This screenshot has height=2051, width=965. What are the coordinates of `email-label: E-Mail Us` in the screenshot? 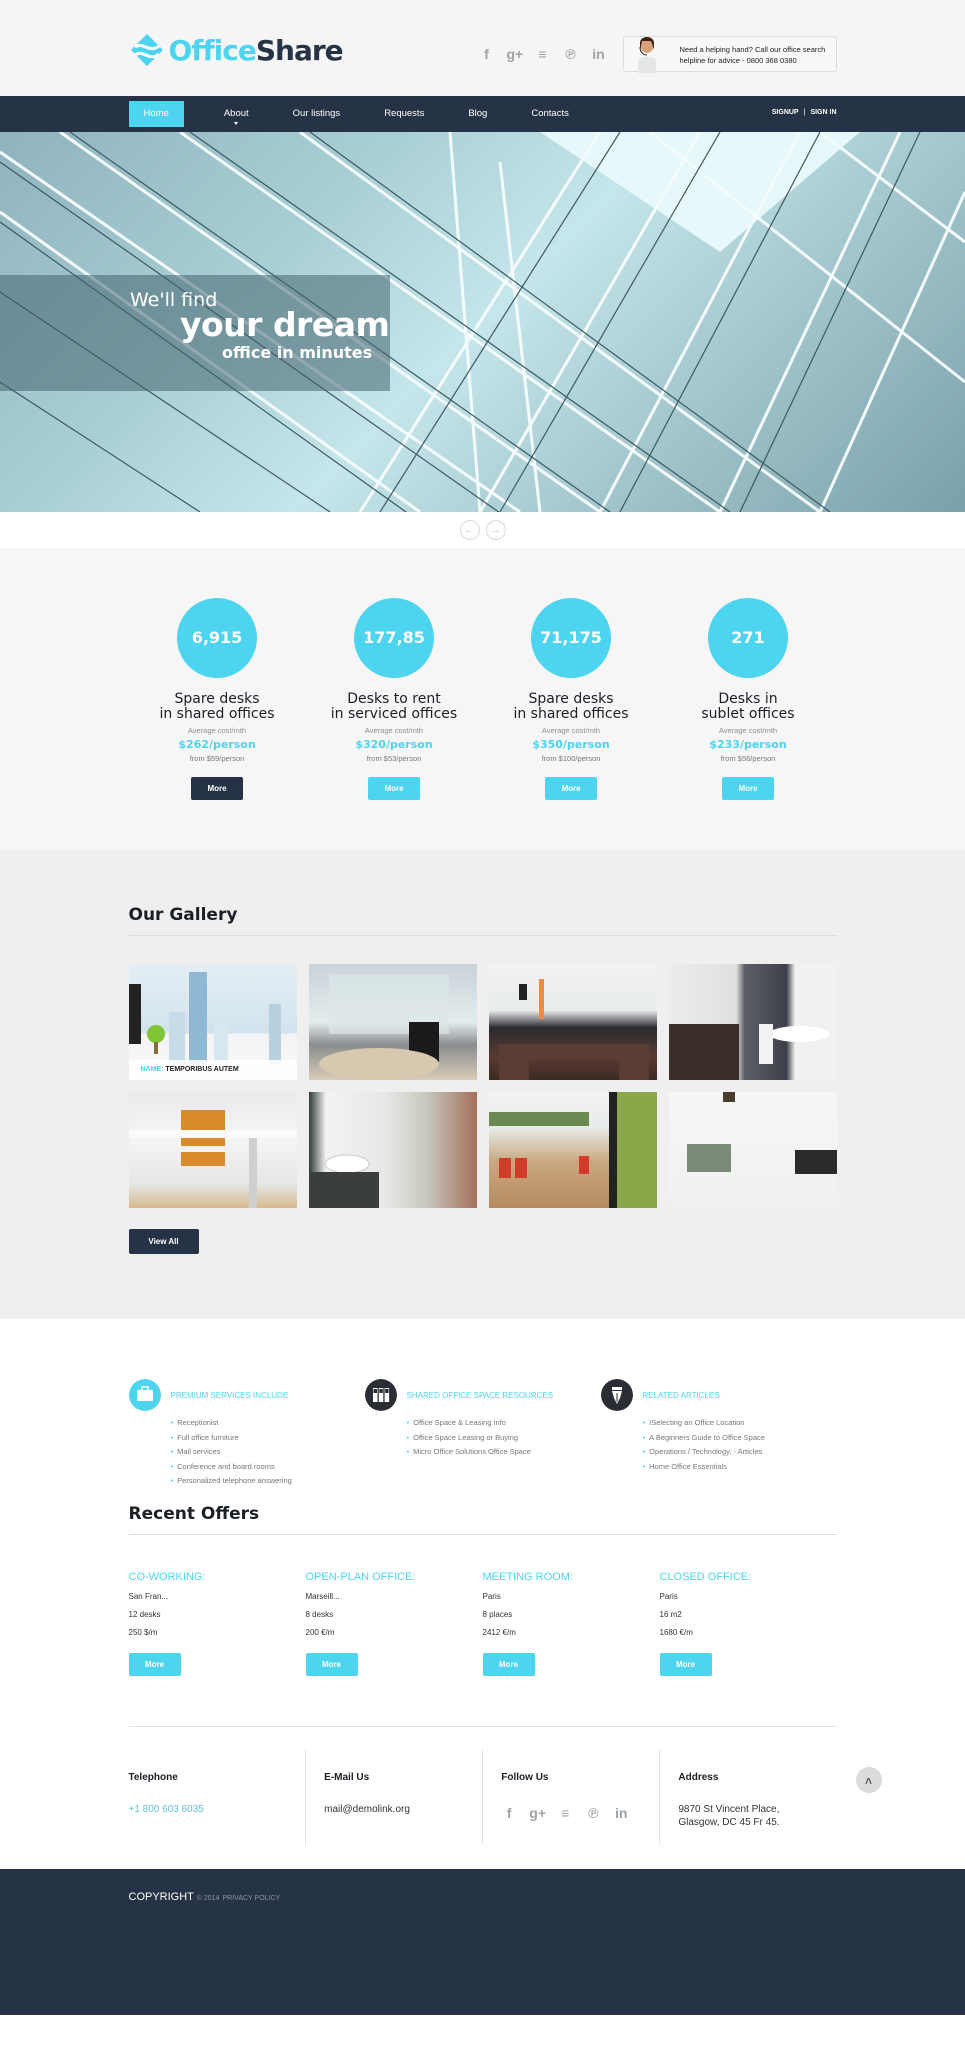 It's located at (347, 1777).